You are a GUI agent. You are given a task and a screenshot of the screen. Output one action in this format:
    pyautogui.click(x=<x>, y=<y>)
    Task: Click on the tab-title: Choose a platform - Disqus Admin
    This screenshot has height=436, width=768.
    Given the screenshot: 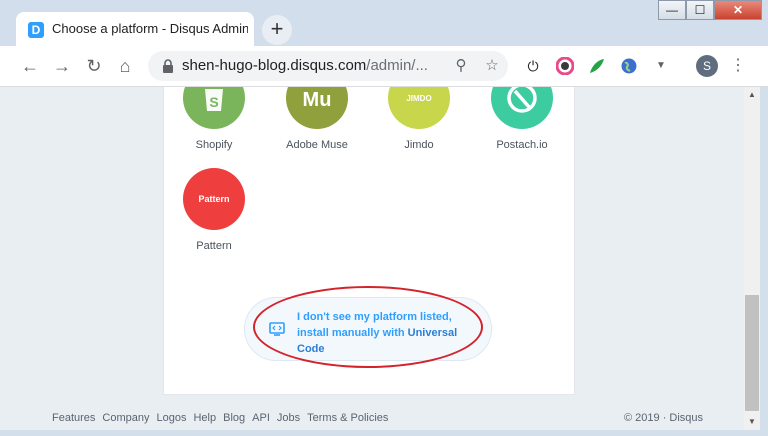 What is the action you would take?
    pyautogui.click(x=150, y=28)
    